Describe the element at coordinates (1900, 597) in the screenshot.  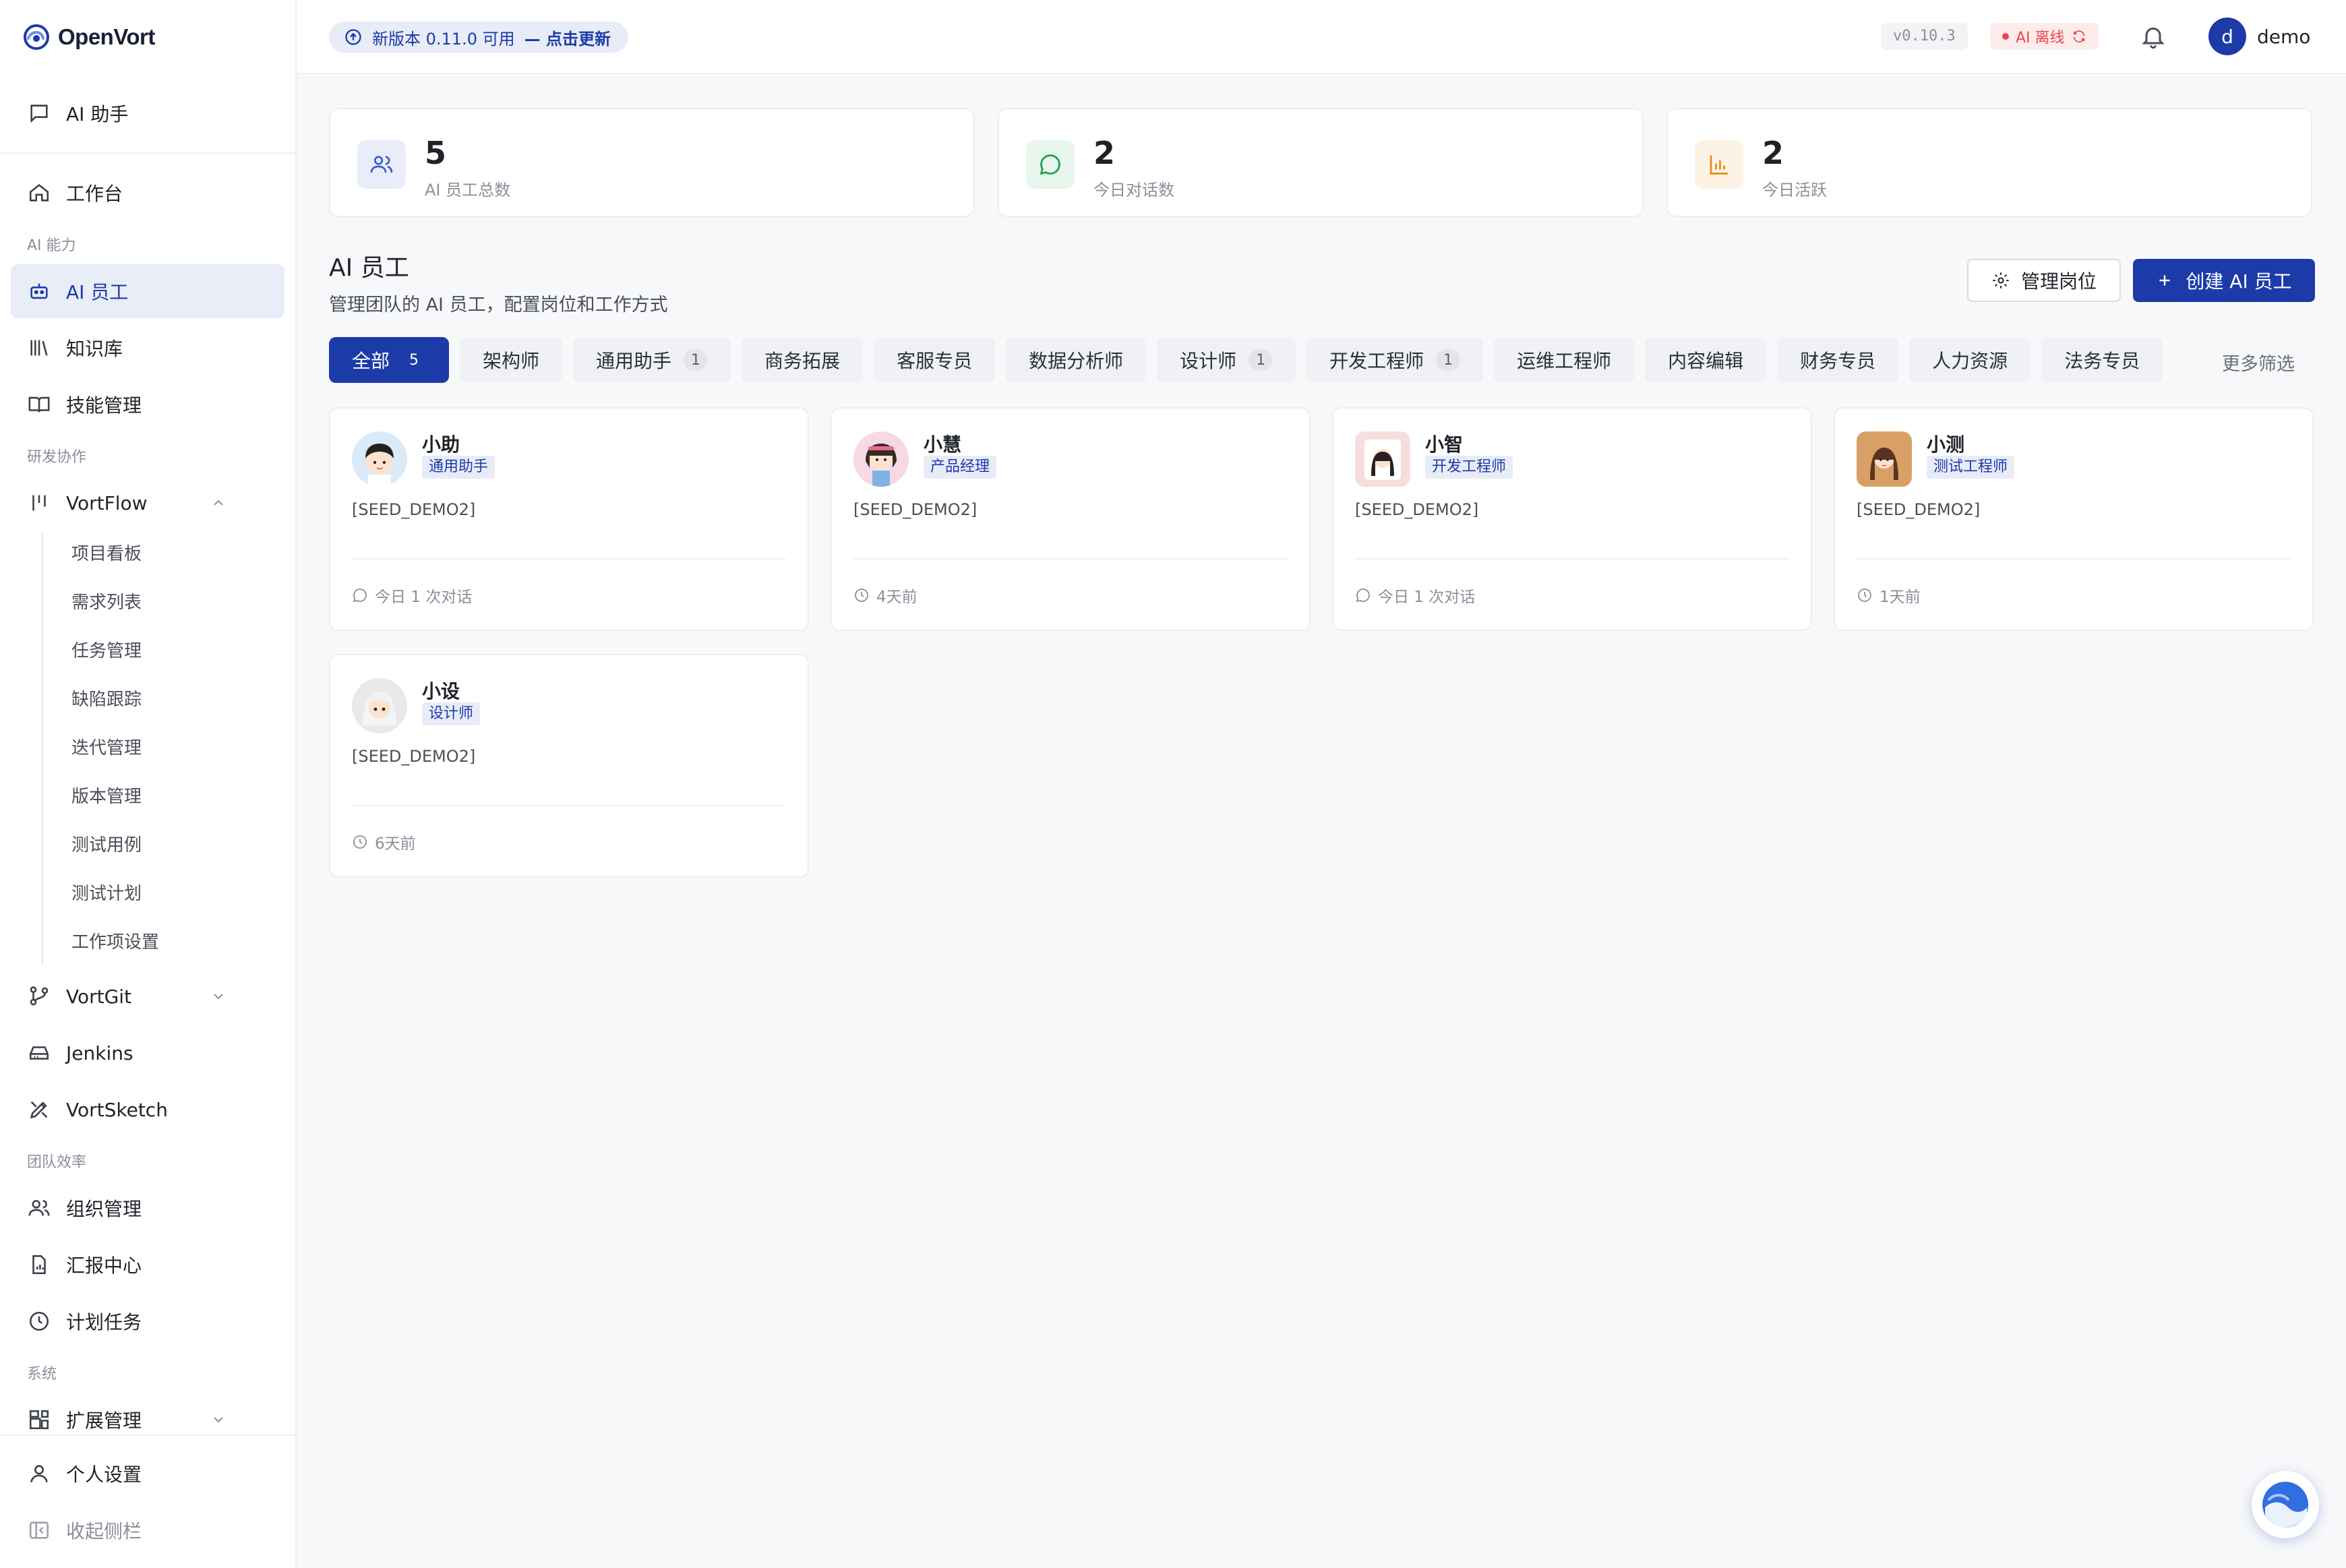
I see `activity-text: 1天前` at that location.